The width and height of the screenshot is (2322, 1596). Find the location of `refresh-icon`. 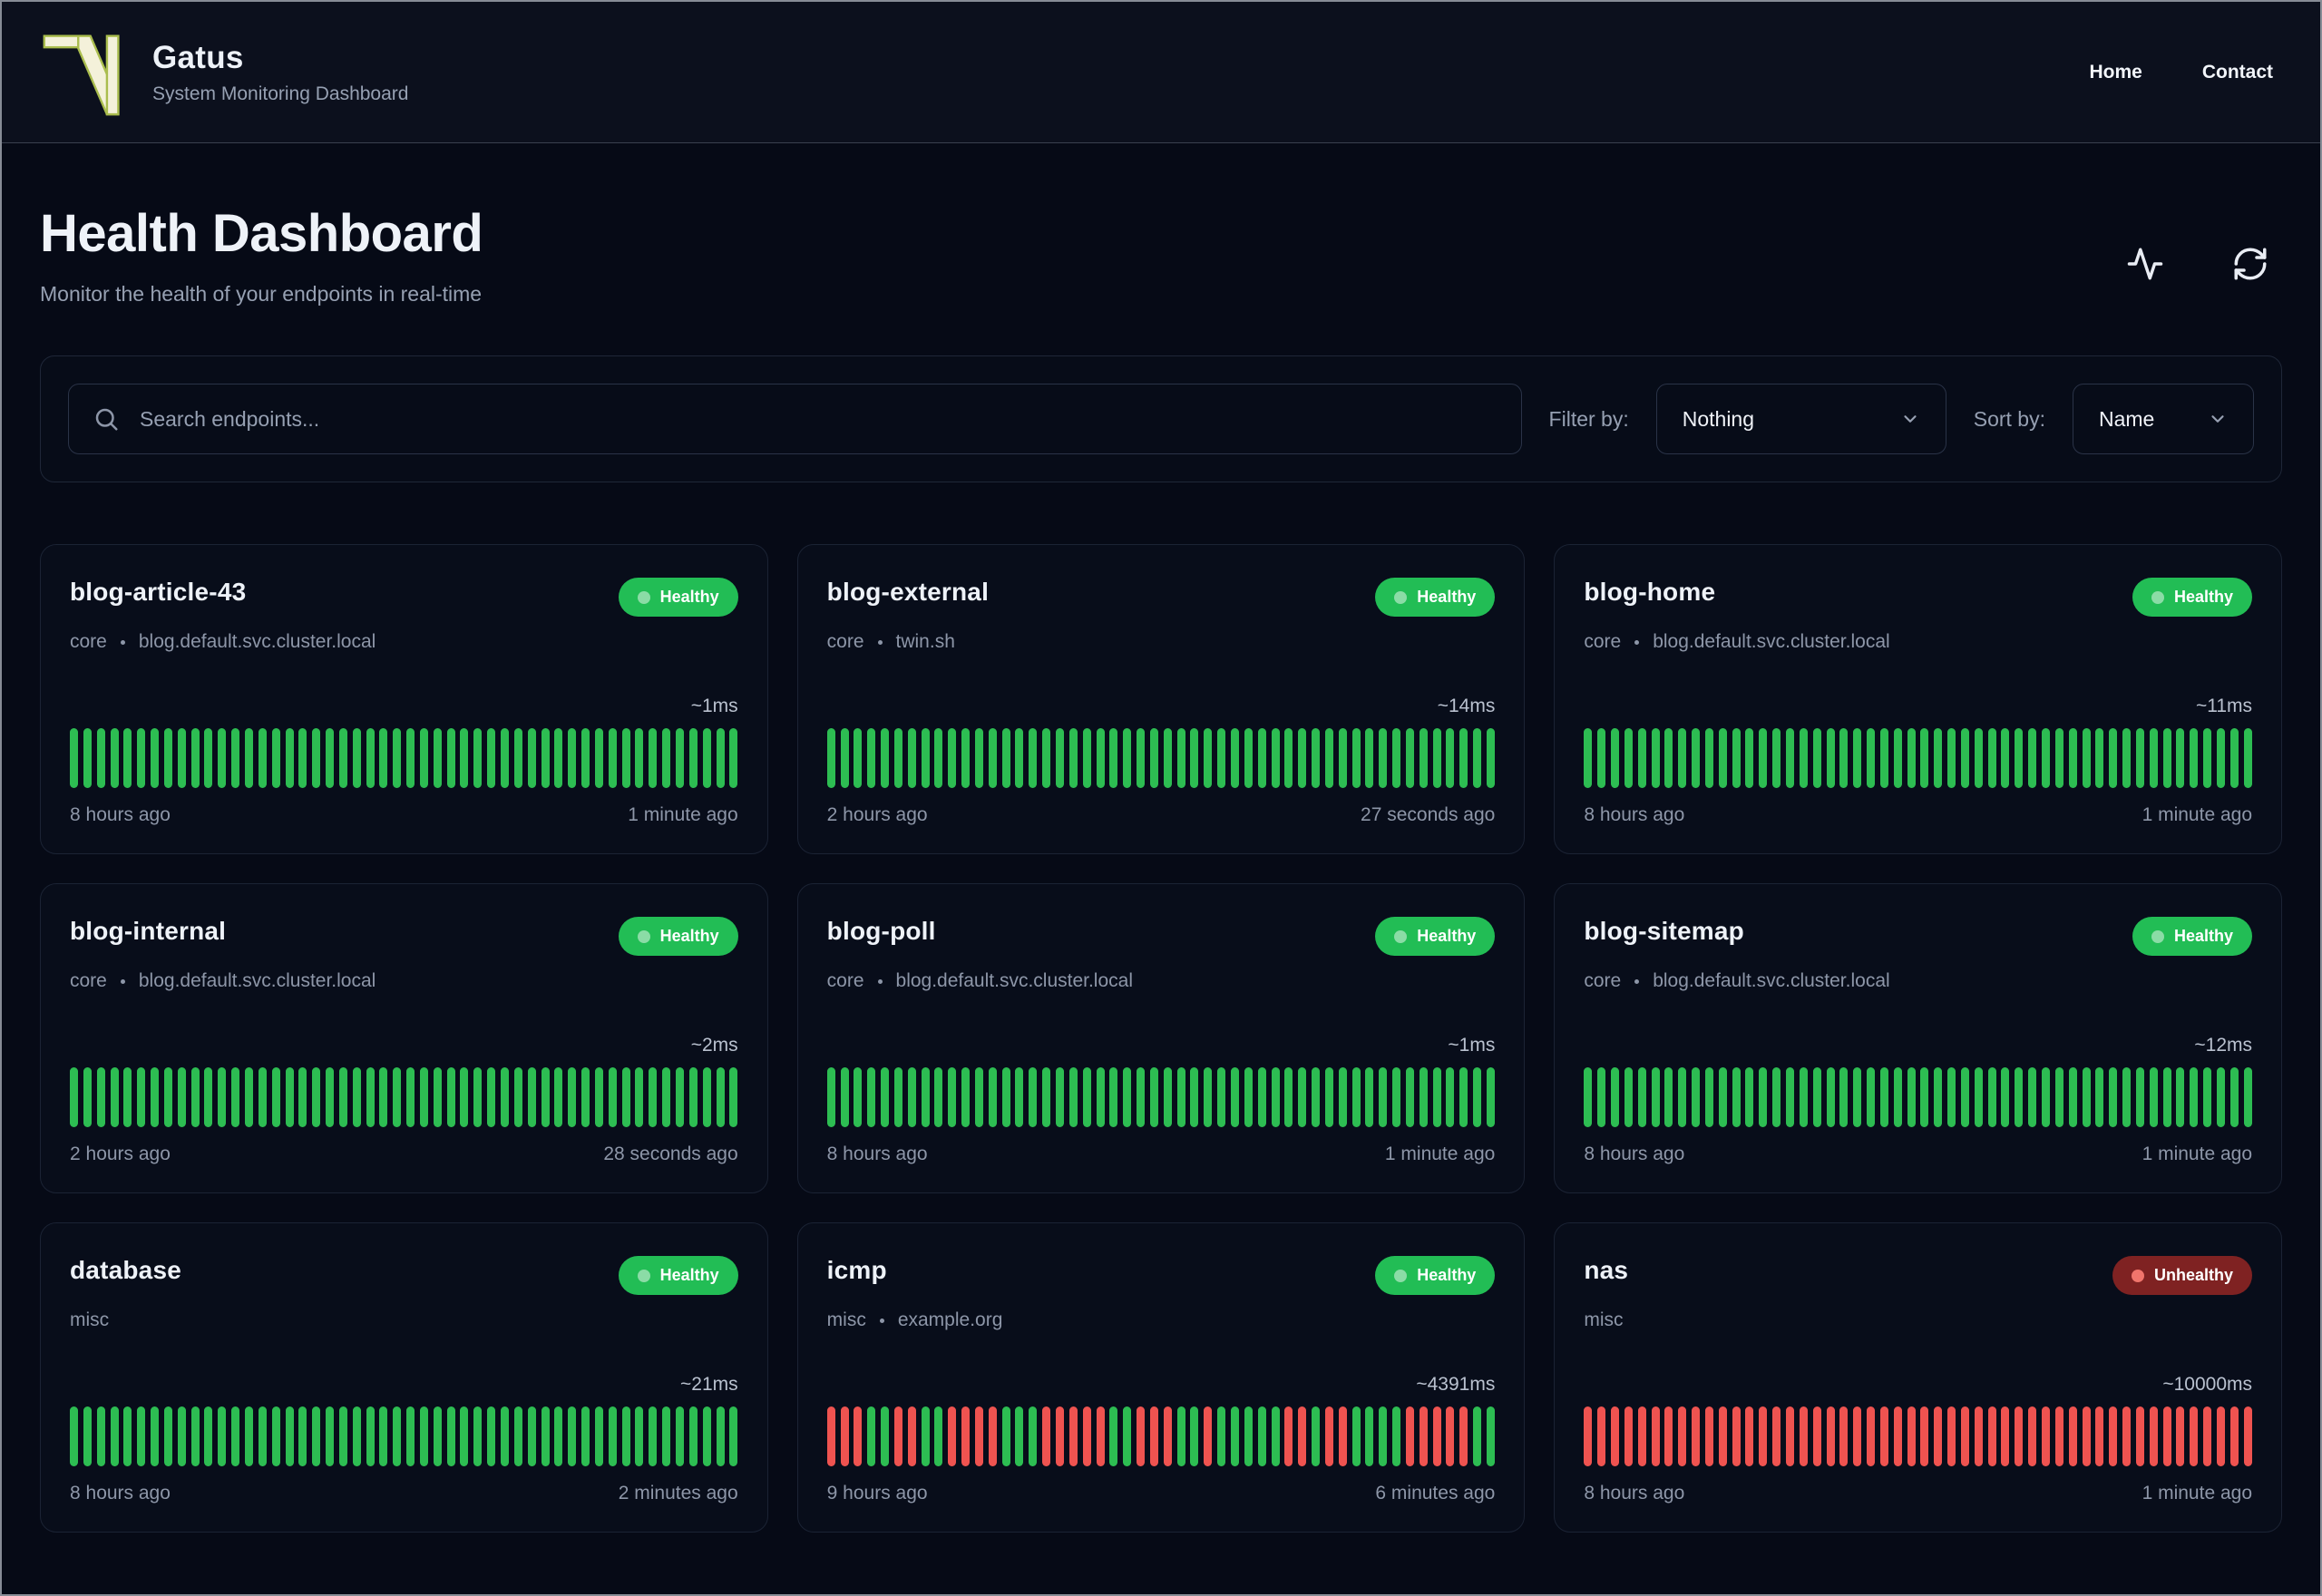

refresh-icon is located at coordinates (2250, 264).